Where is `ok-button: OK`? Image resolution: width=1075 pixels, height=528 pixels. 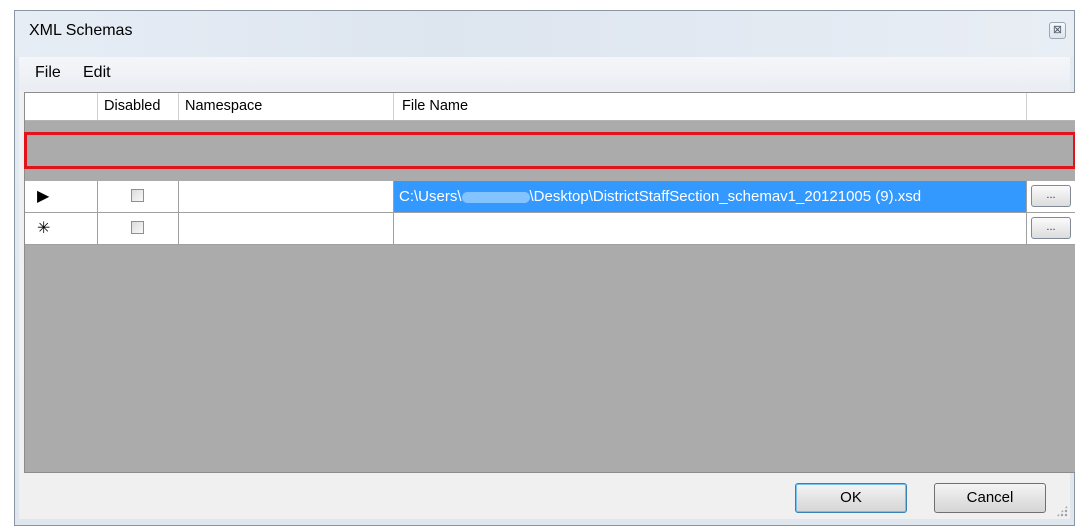 ok-button: OK is located at coordinates (851, 498).